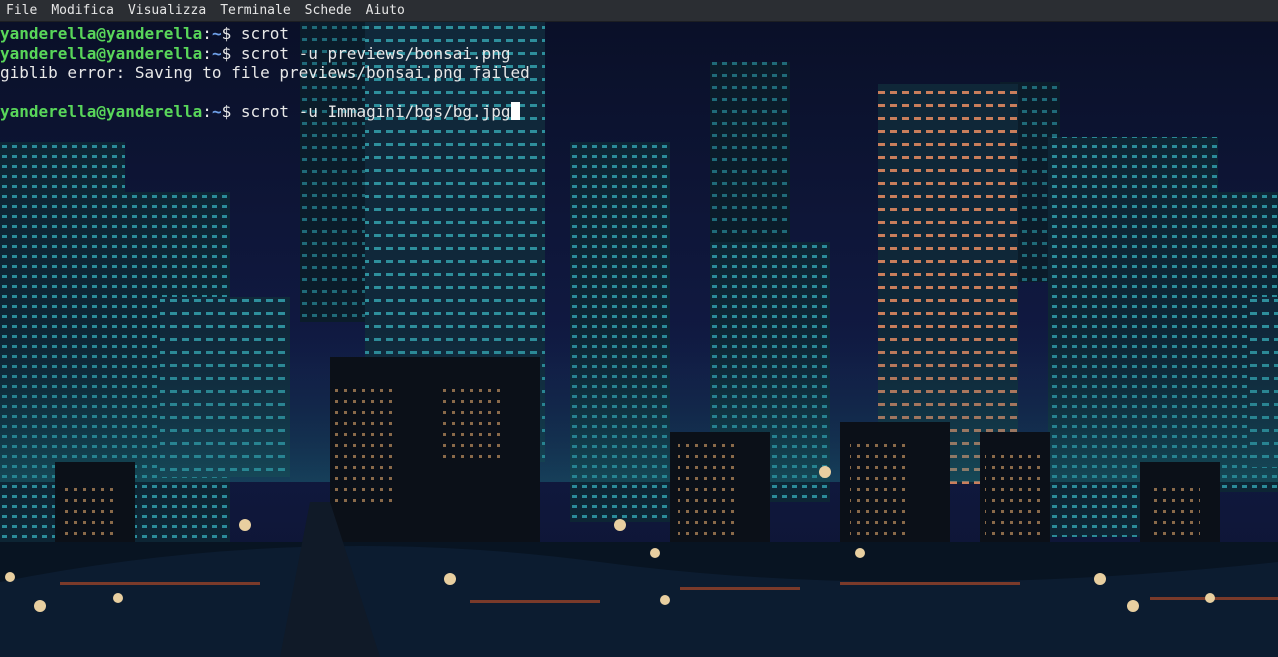 This screenshot has height=657, width=1278. I want to click on terminal-line-1: yanderella@yanderella:~$ scrot, so click(265, 34).